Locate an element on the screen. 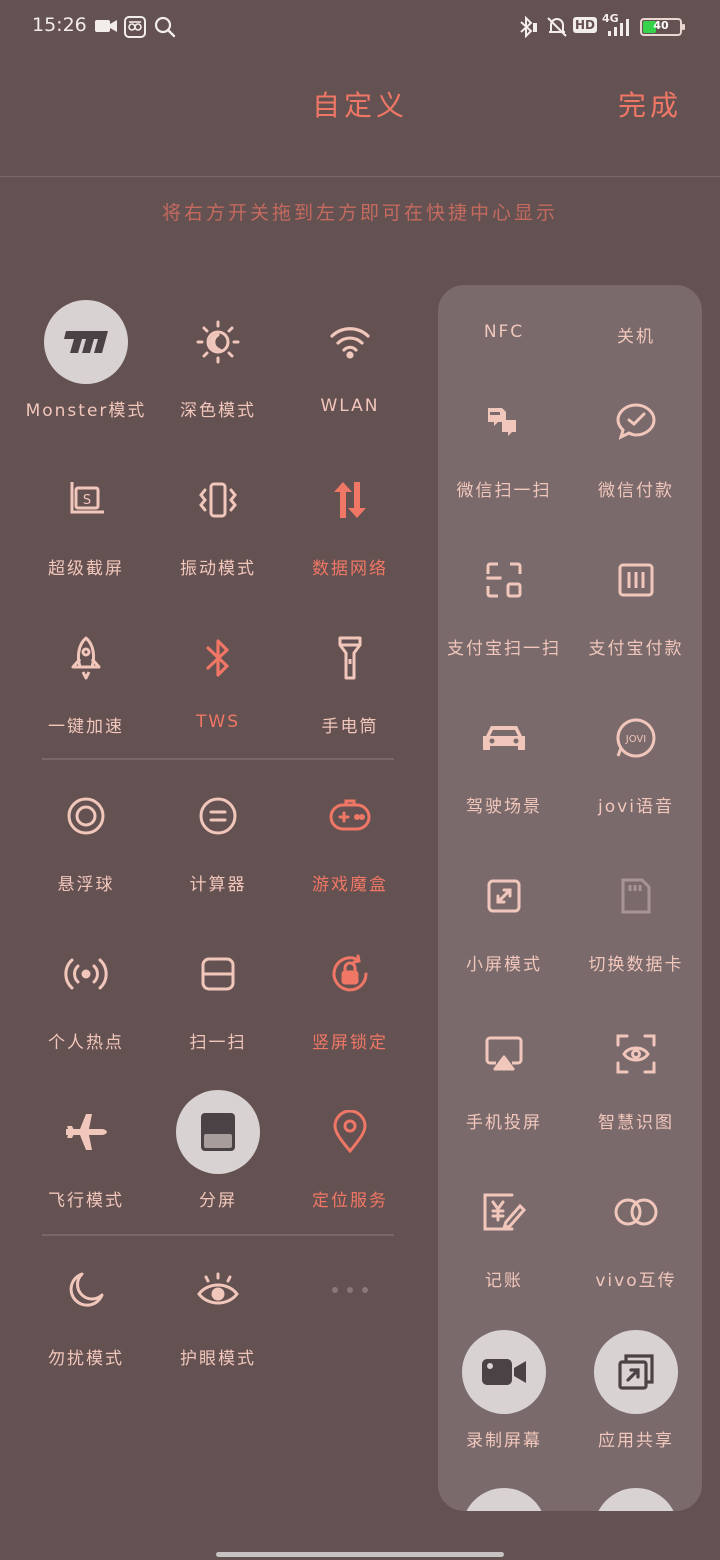 The image size is (720, 1560). hotspot-icon is located at coordinates (86, 974).